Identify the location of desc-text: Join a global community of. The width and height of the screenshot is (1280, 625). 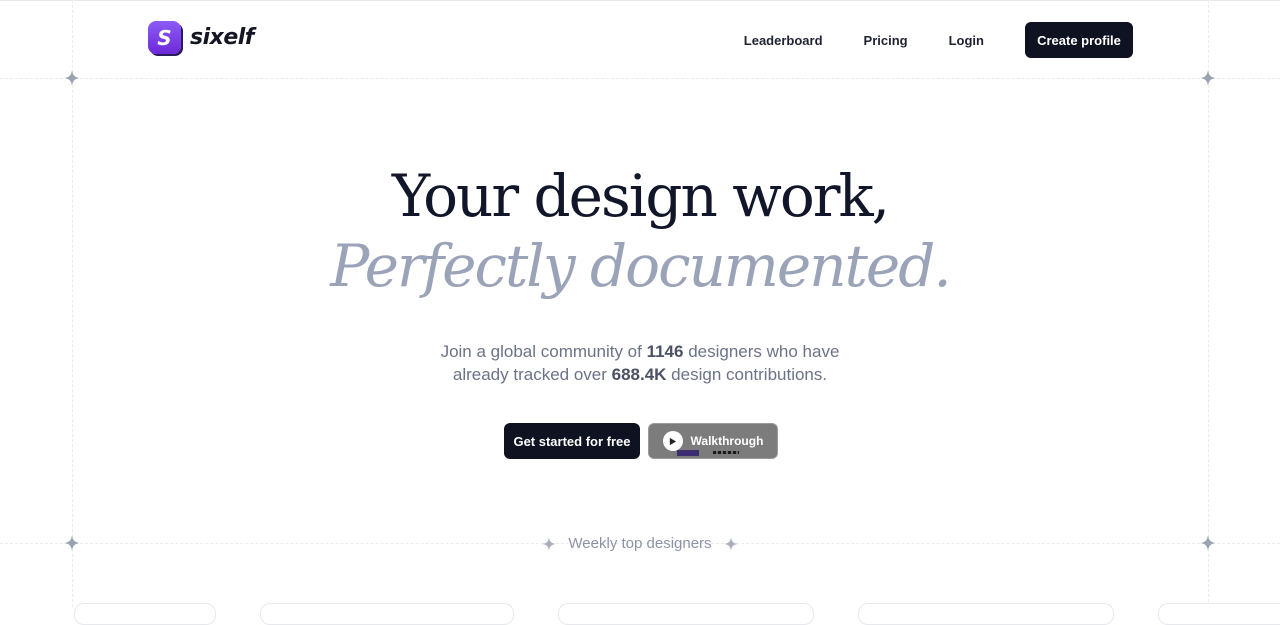
(543, 351).